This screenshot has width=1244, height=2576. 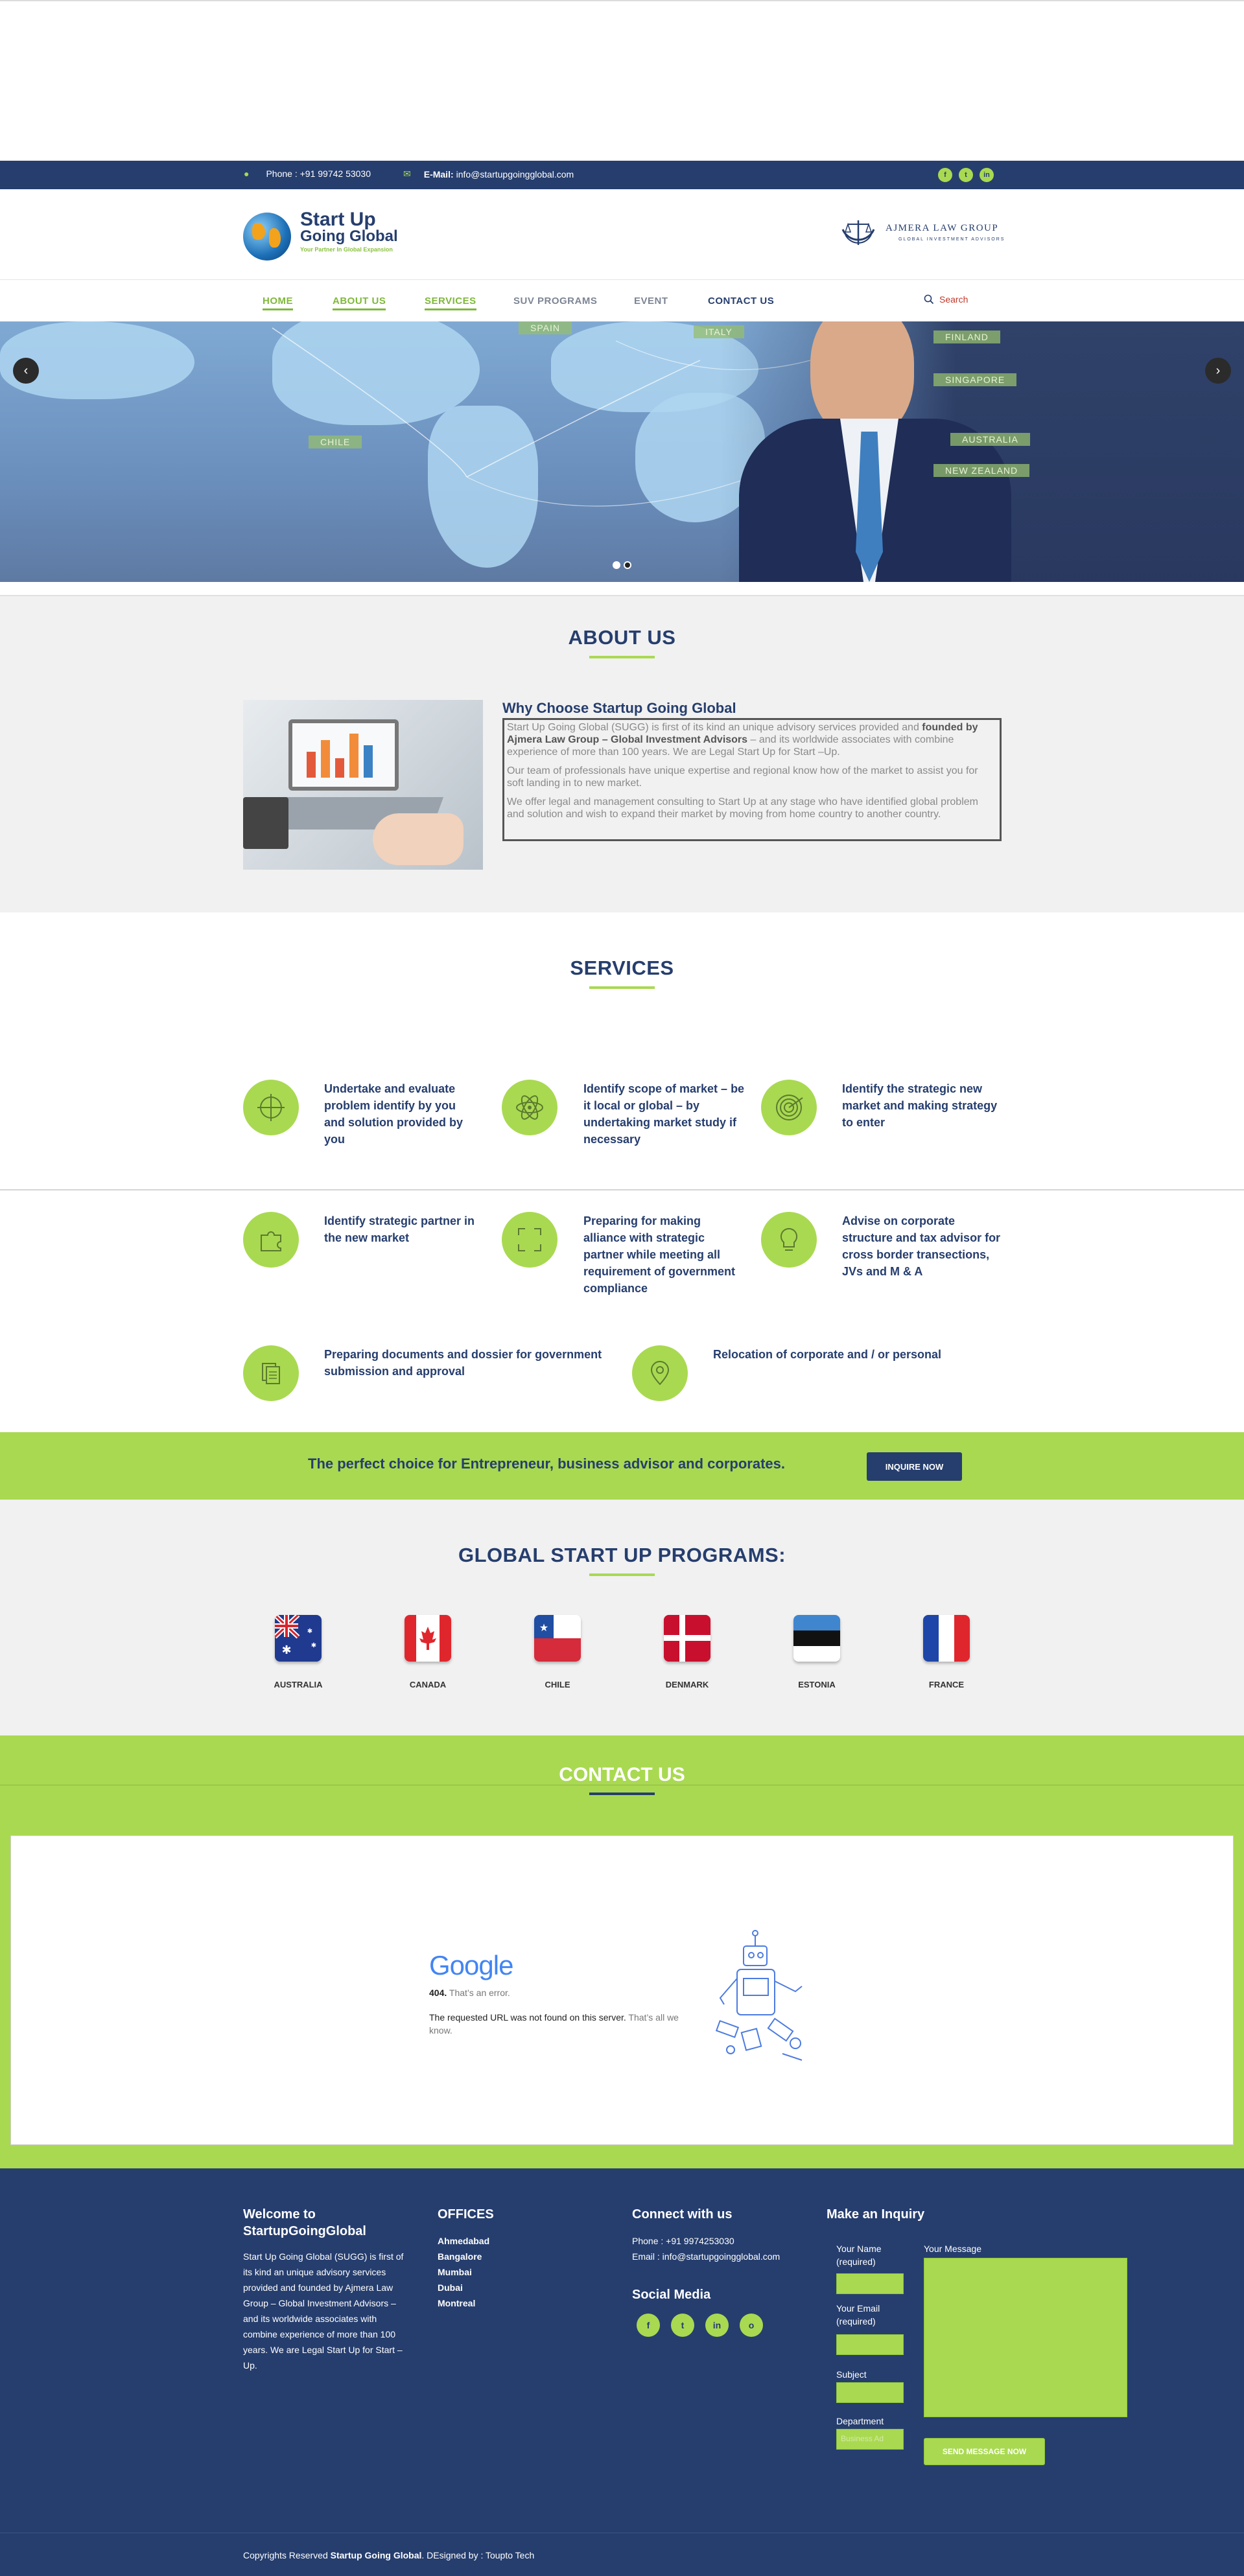 I want to click on slider-dot, so click(x=616, y=565).